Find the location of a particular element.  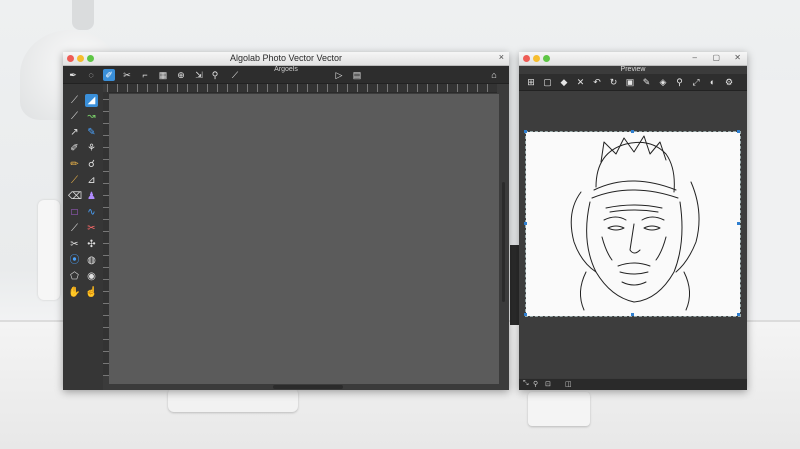

main-window-title: Algolab Photo Vector Vector is located at coordinates (286, 58).